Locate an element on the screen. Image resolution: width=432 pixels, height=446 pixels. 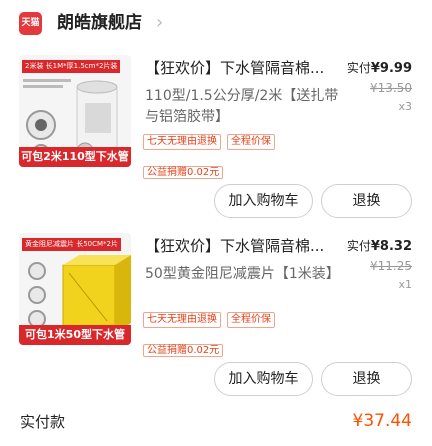
store-header: 天猫 朗皓旗舰店 › is located at coordinates (216, 23).